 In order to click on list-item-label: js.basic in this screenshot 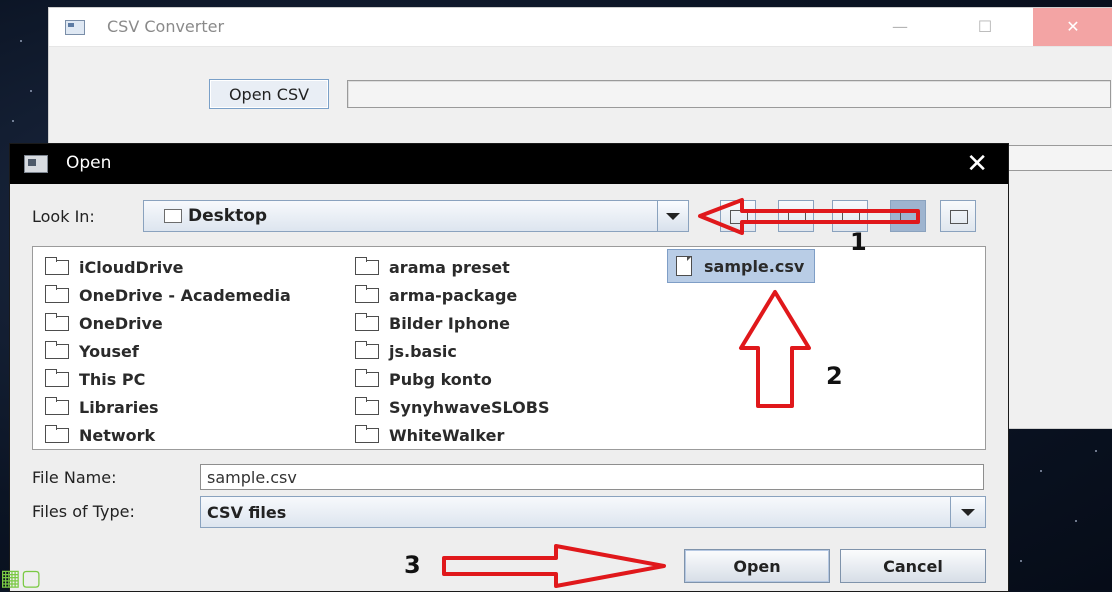, I will do `click(423, 351)`.